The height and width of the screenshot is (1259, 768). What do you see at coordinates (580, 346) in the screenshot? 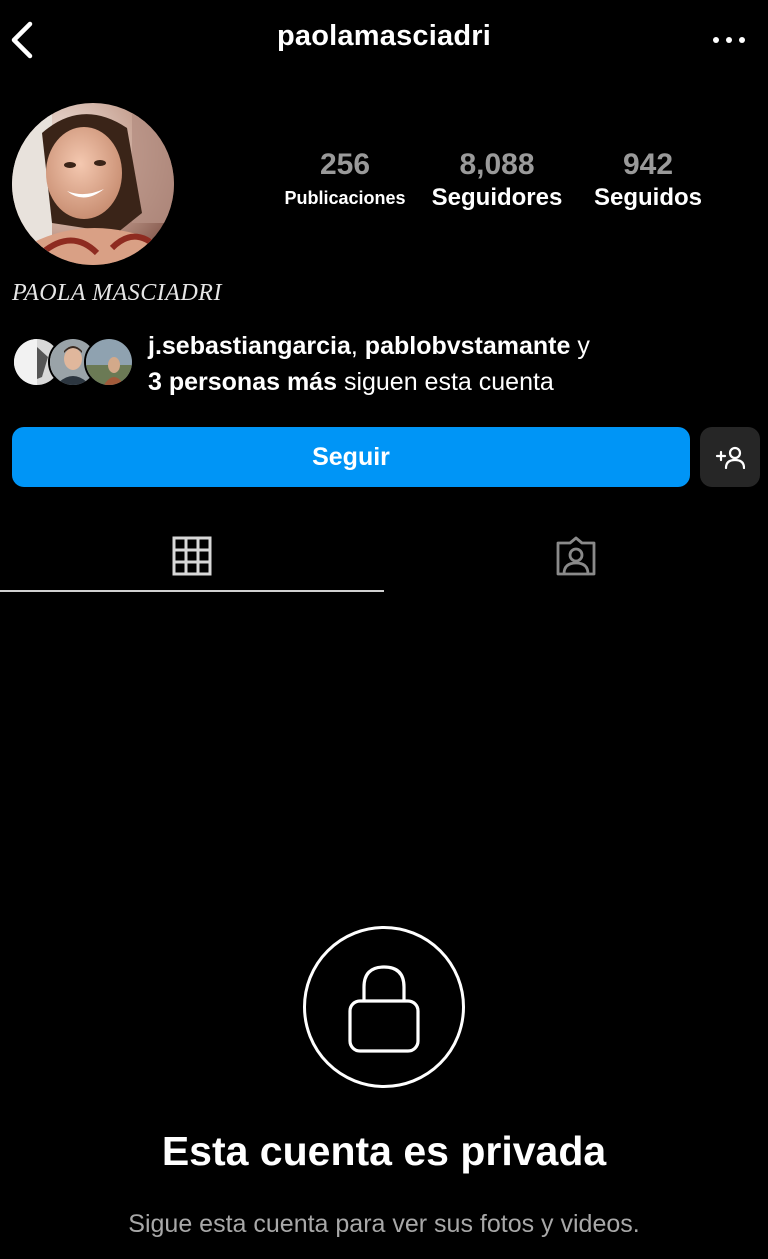
I see `and-text: y` at bounding box center [580, 346].